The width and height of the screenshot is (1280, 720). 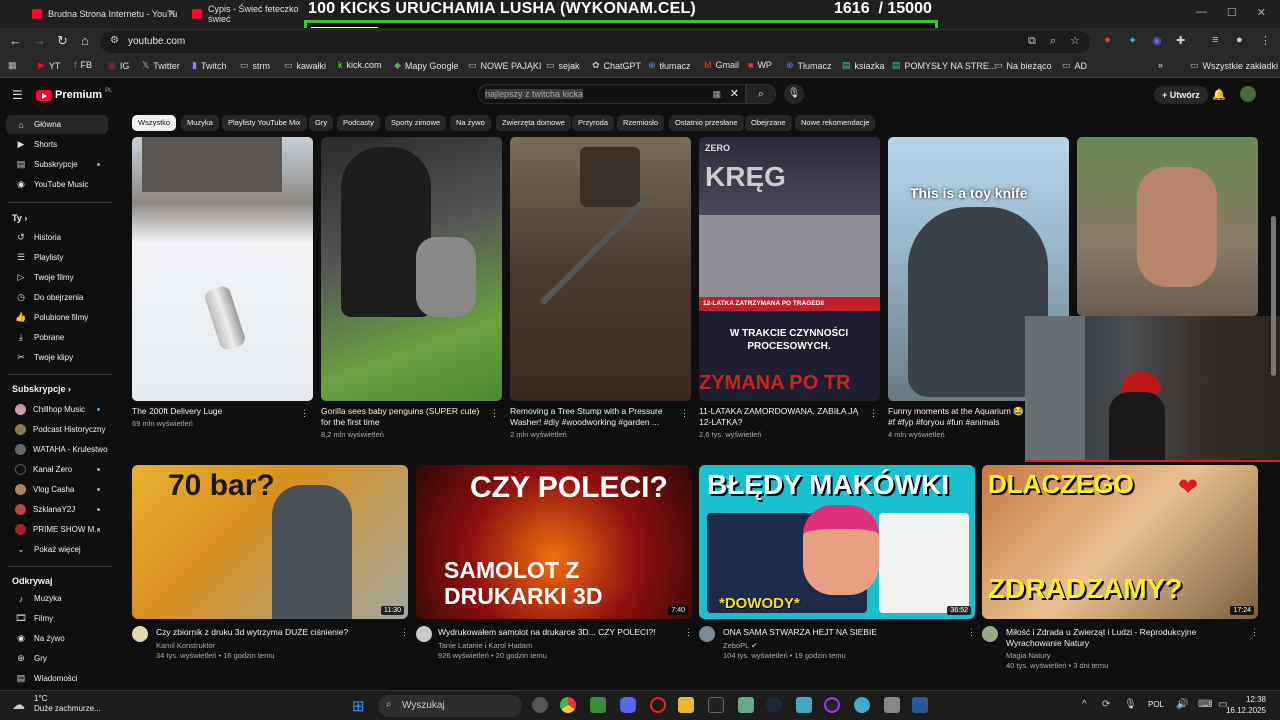 I want to click on chip-music: Muzyka, so click(x=200, y=123).